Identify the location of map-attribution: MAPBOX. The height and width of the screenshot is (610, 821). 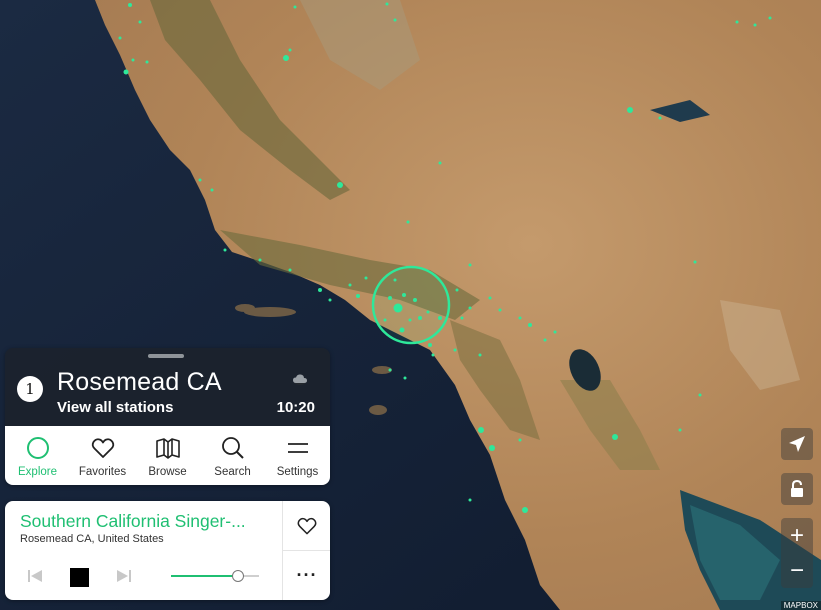
(800, 605).